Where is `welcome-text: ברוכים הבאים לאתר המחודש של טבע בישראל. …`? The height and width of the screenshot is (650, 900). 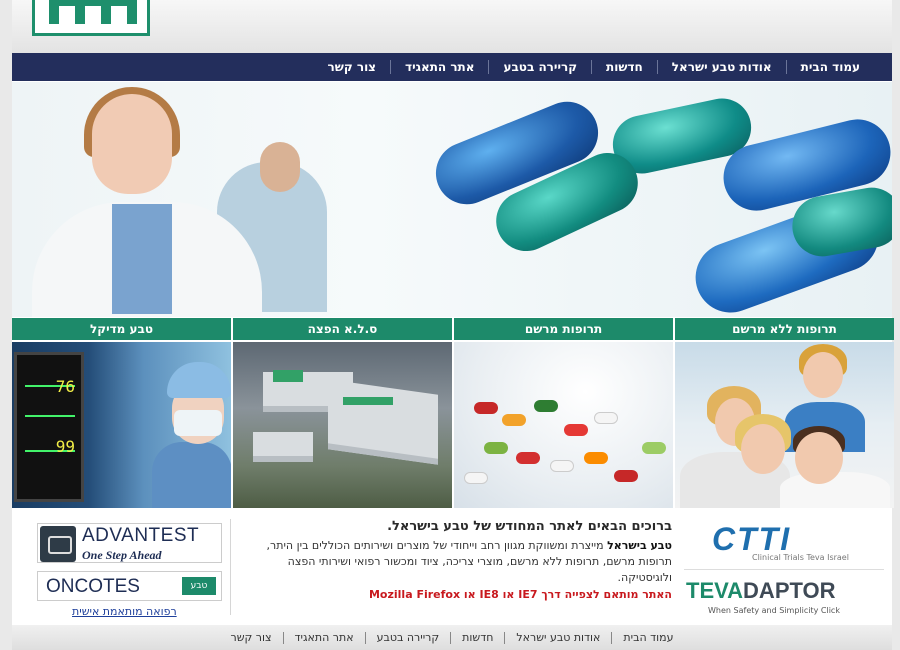
welcome-text: ברוכים הבאים לאתר המחודש של טבע בישראל. … is located at coordinates (457, 560).